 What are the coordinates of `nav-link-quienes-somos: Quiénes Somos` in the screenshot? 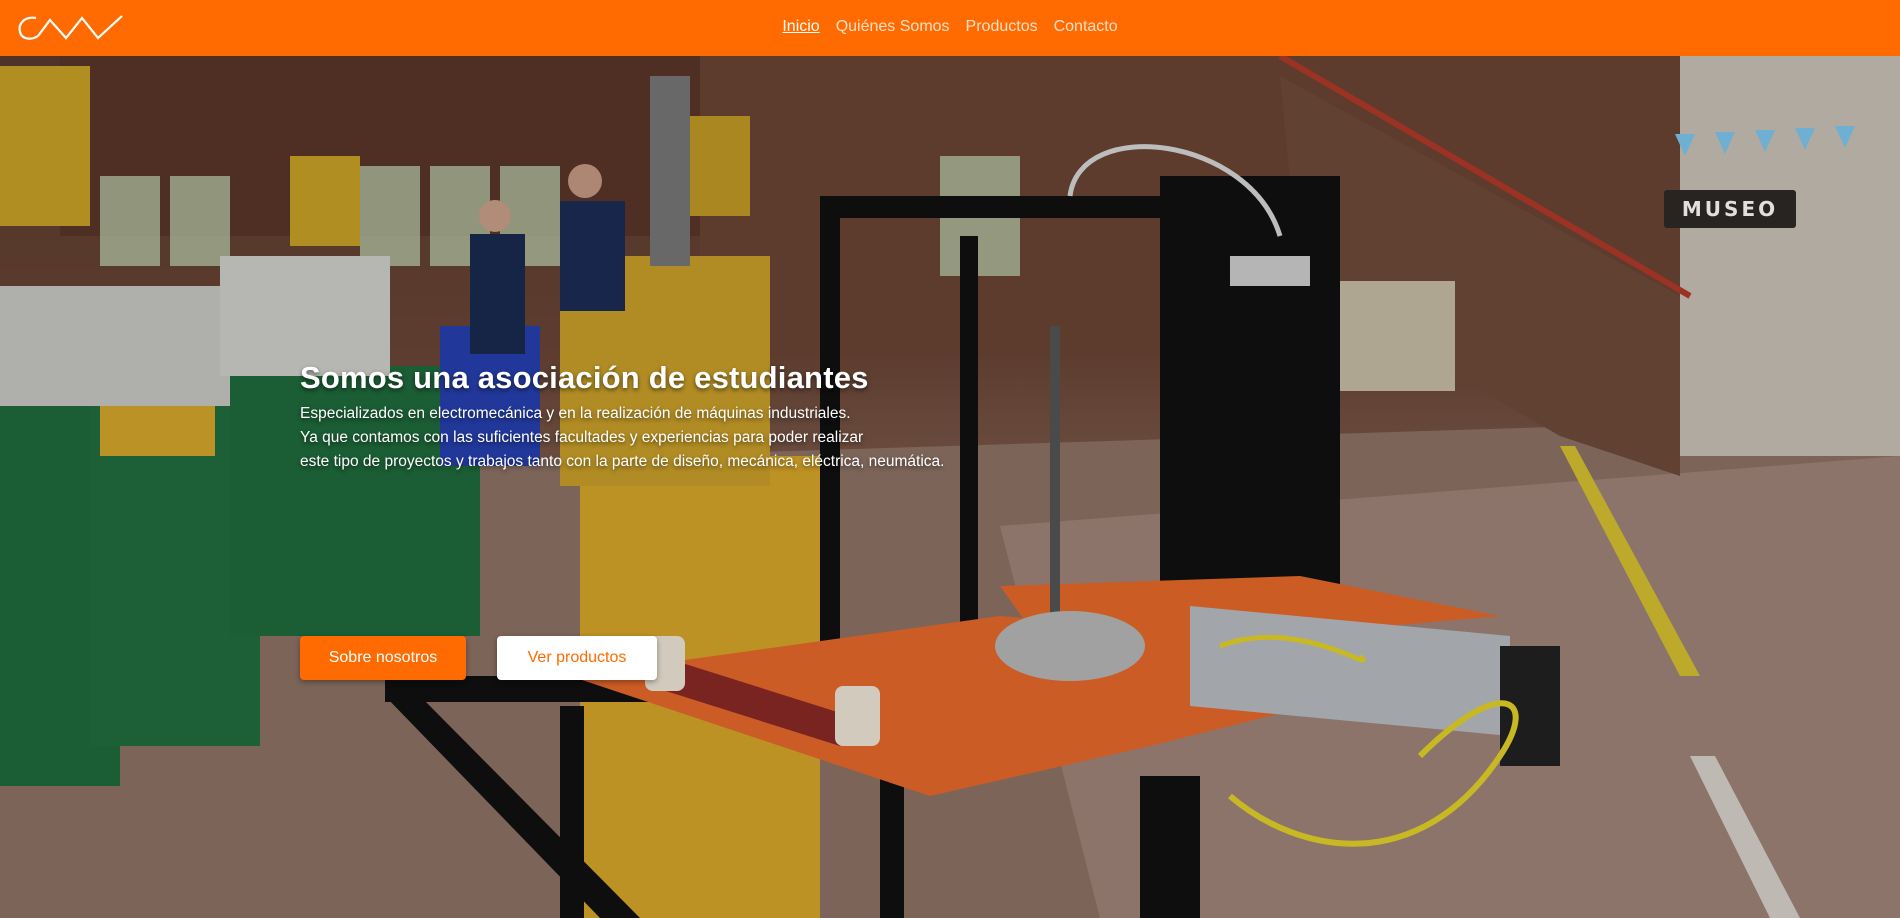 It's located at (893, 27).